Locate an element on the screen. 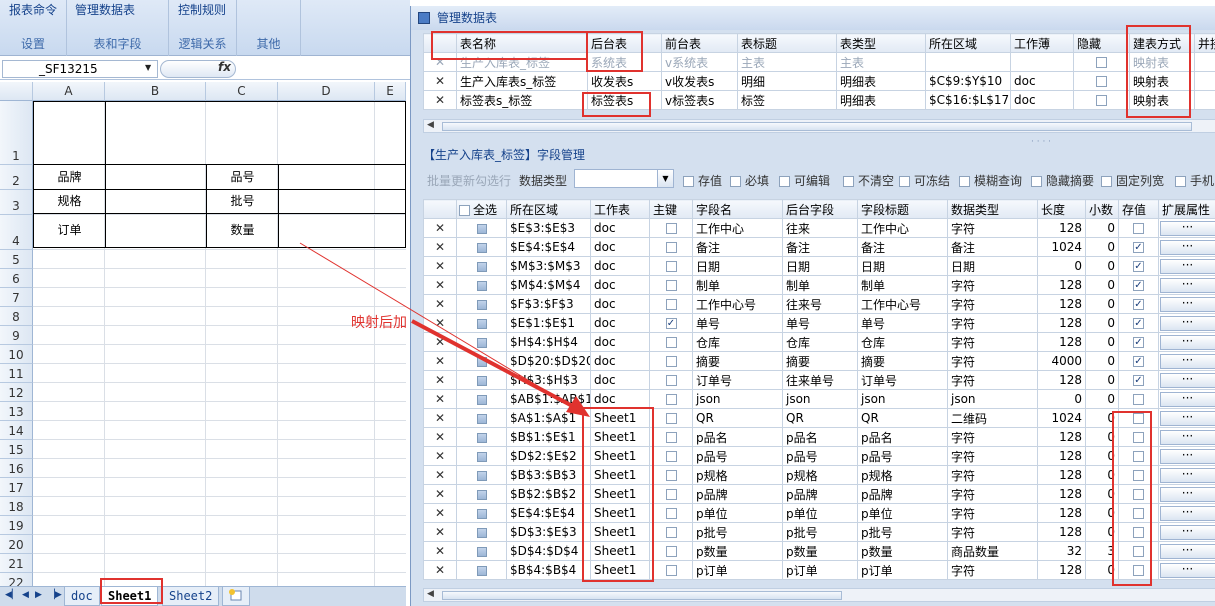 The image size is (1215, 606). row-header: 20 is located at coordinates (16, 544).